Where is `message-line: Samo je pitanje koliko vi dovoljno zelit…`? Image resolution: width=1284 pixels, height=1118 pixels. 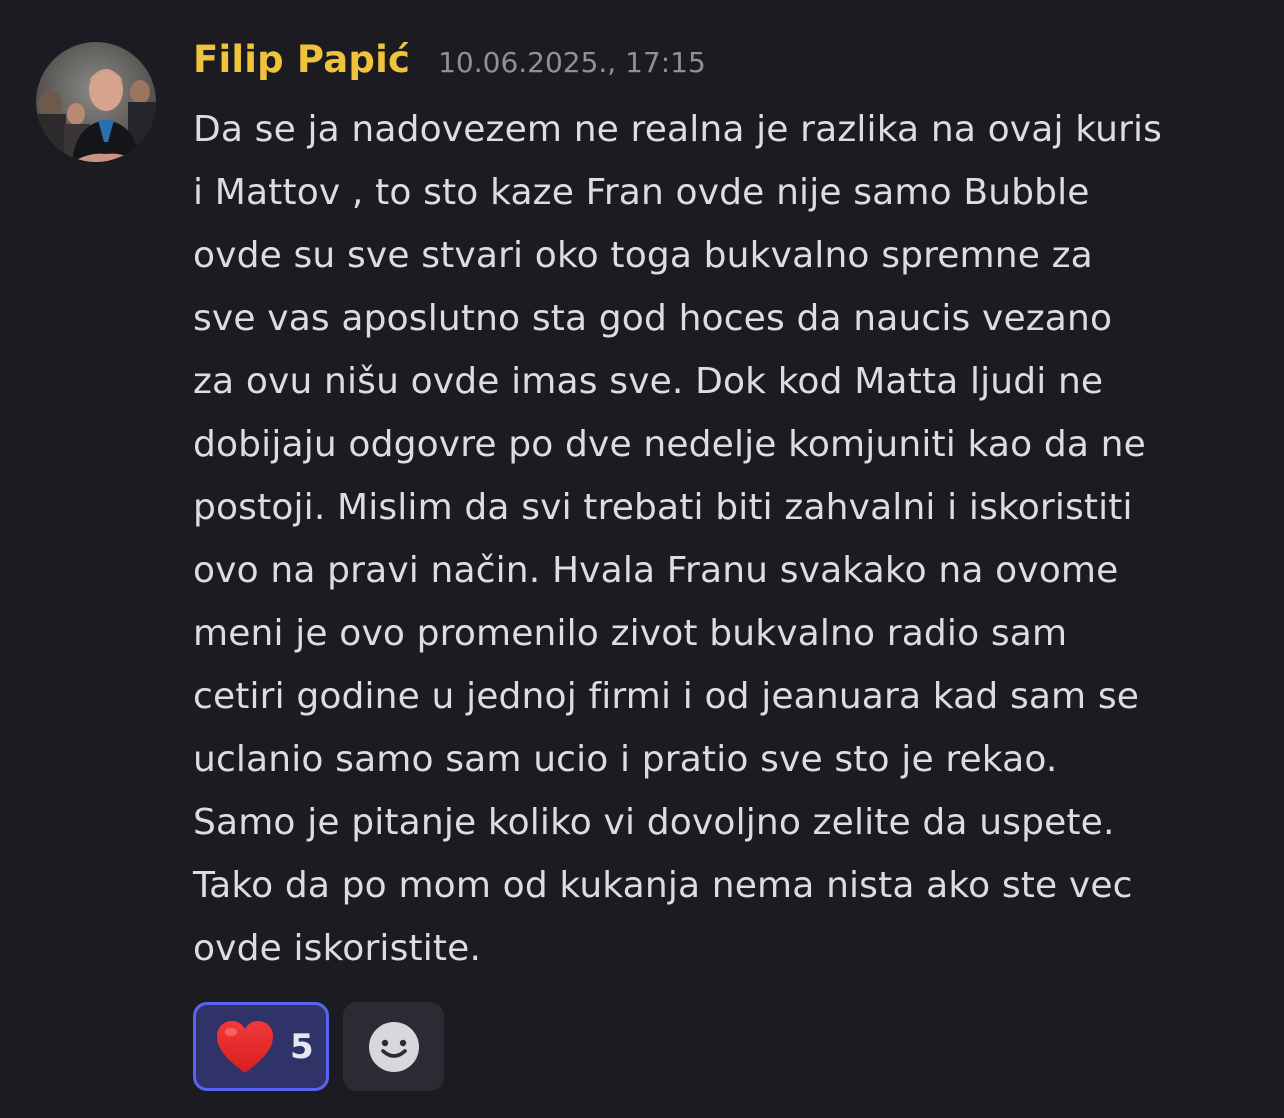
message-line: Samo je pitanje koliko vi dovoljno zelit… is located at coordinates (654, 822).